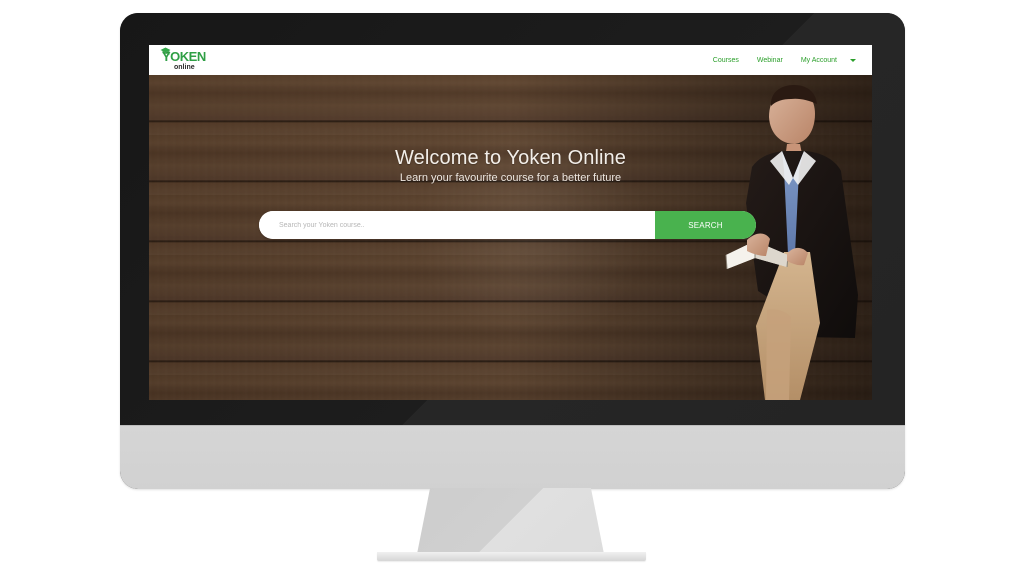 Image resolution: width=1024 pixels, height=576 pixels. Describe the element at coordinates (853, 60) in the screenshot. I see `chevron-down-icon` at that location.